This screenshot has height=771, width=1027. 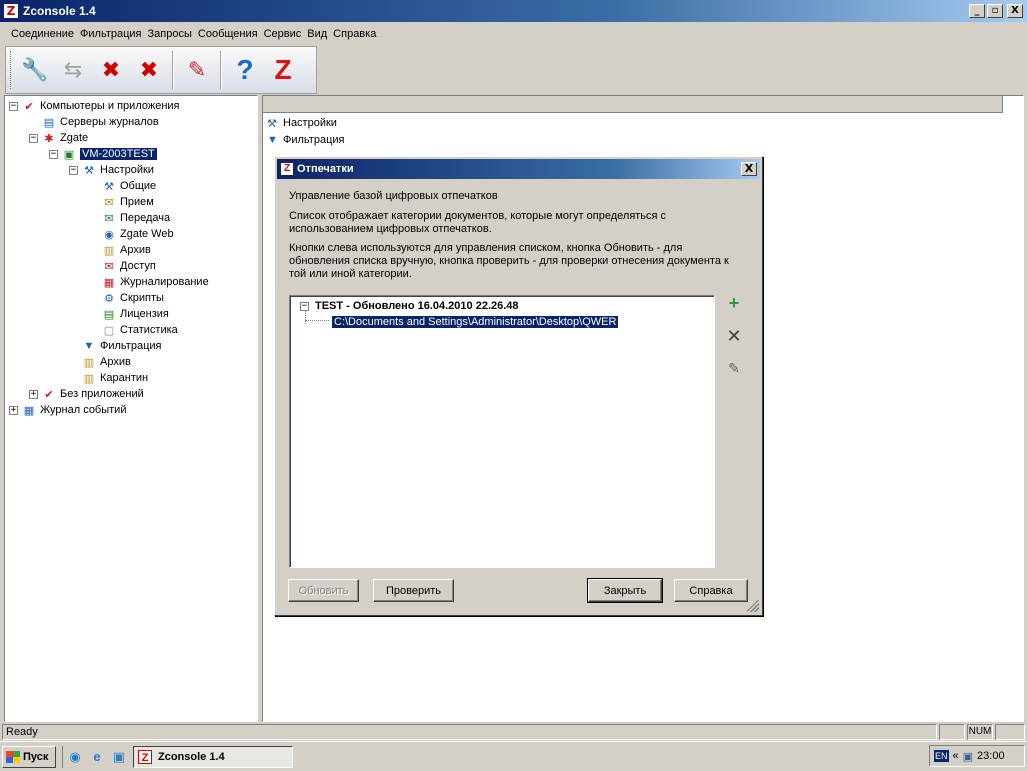 I want to click on close-dialog-button: Закрыть, so click(x=625, y=590).